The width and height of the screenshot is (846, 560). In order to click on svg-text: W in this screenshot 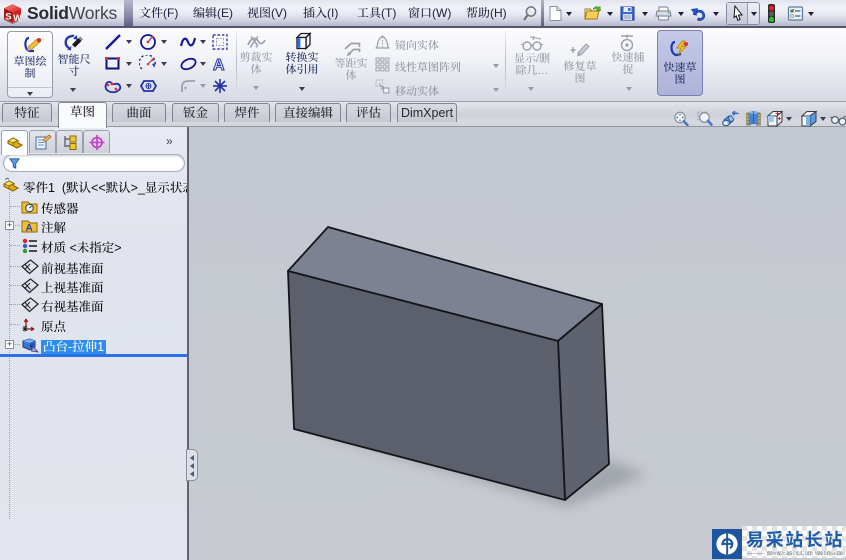, I will do `click(17, 18)`.